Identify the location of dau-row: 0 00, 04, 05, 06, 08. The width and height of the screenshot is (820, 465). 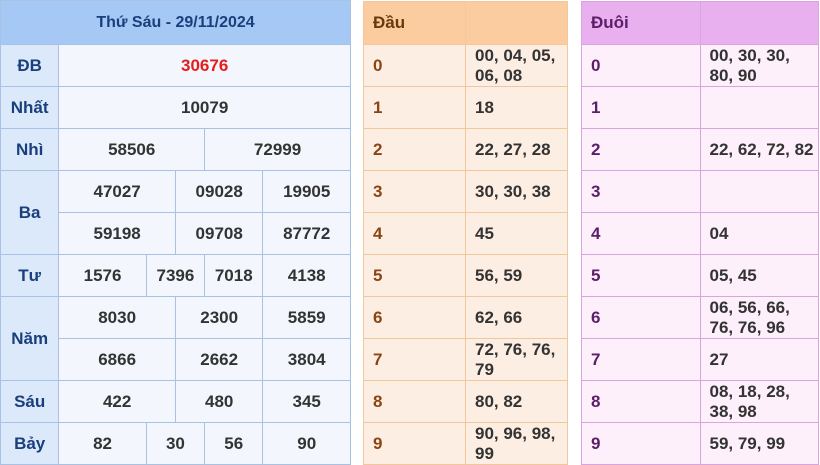
(465, 65).